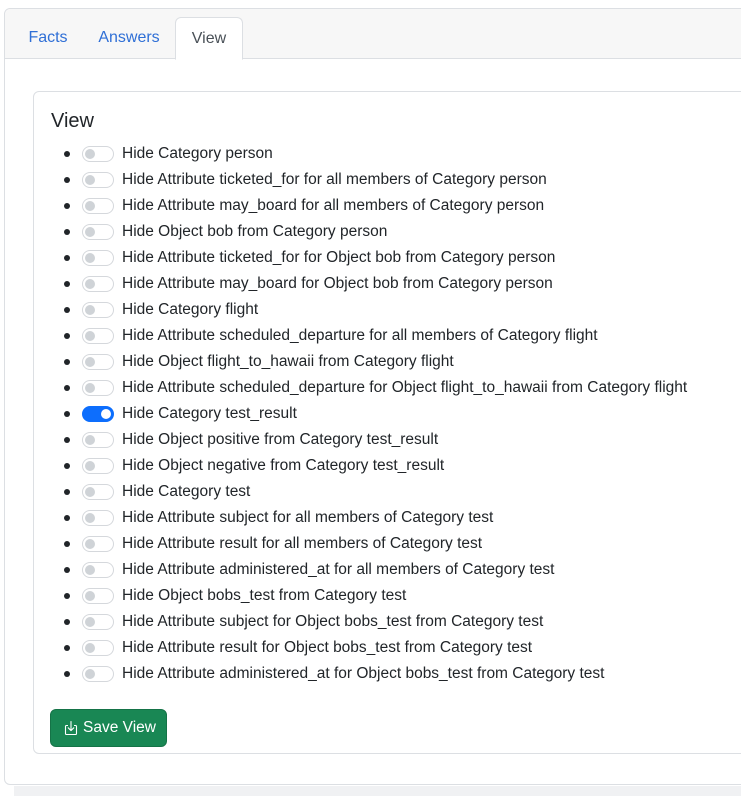 The image size is (741, 796). I want to click on view-option-label: Hide Category person, so click(197, 153).